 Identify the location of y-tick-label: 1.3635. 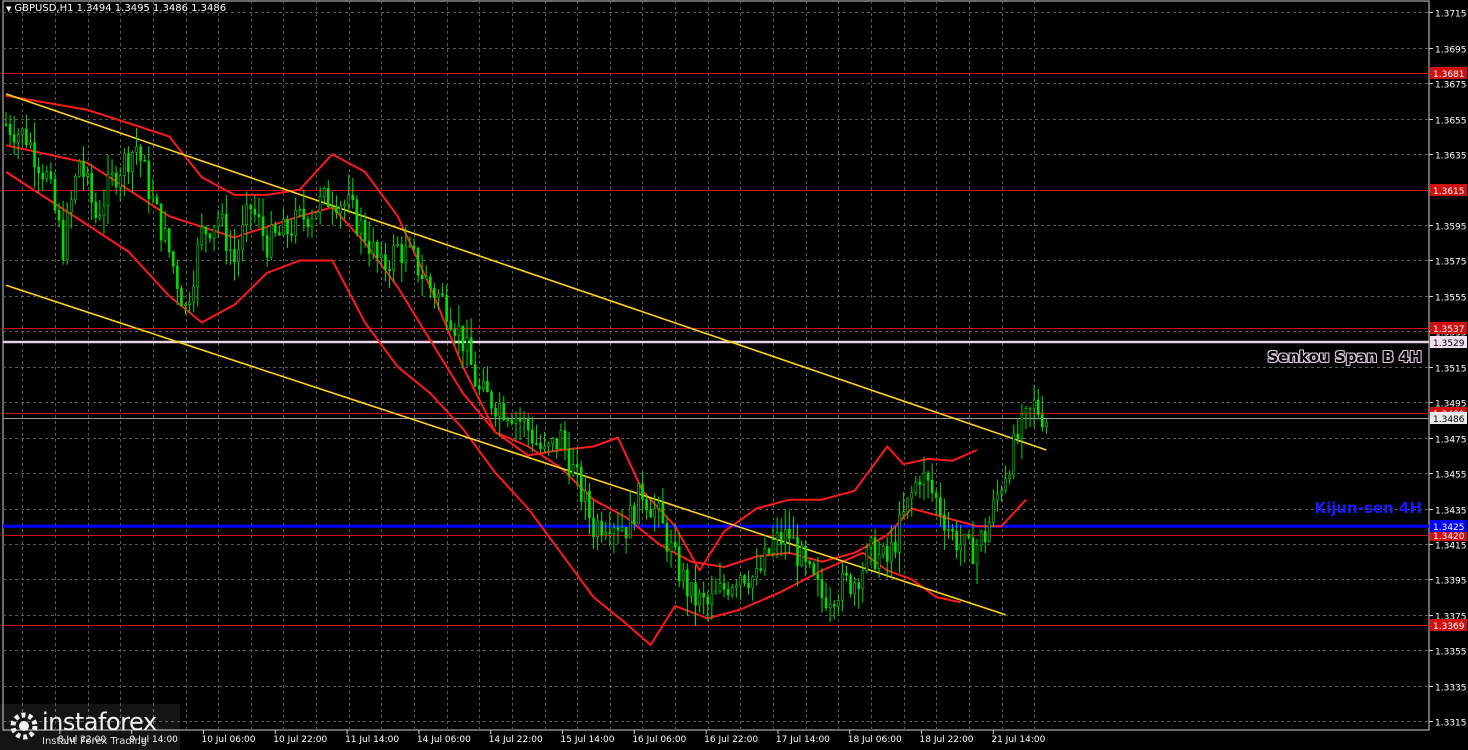
(1451, 157).